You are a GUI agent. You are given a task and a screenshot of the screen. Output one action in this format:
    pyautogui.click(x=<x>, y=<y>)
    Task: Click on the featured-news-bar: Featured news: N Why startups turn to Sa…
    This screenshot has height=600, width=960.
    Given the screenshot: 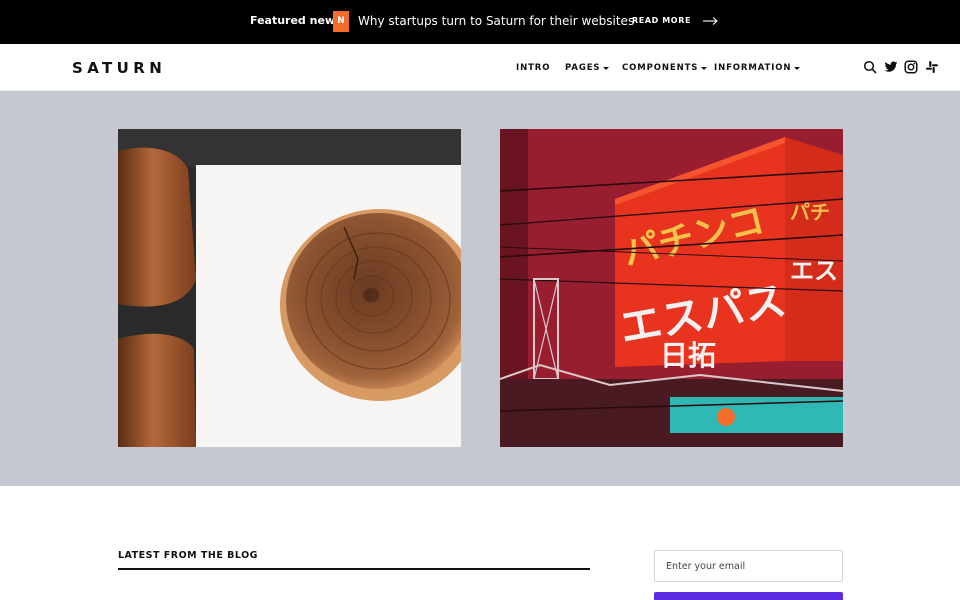 What is the action you would take?
    pyautogui.click(x=480, y=22)
    